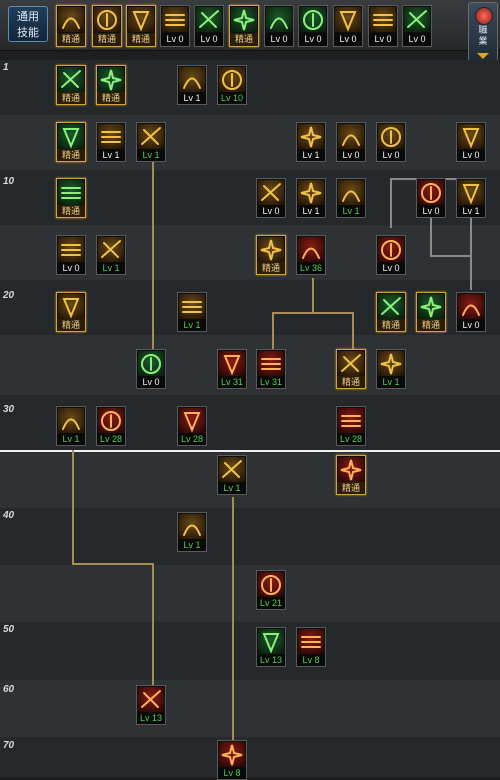 Image resolution: width=500 pixels, height=780 pixels. Describe the element at coordinates (232, 85) in the screenshot. I see `skill-node: Lv 10` at that location.